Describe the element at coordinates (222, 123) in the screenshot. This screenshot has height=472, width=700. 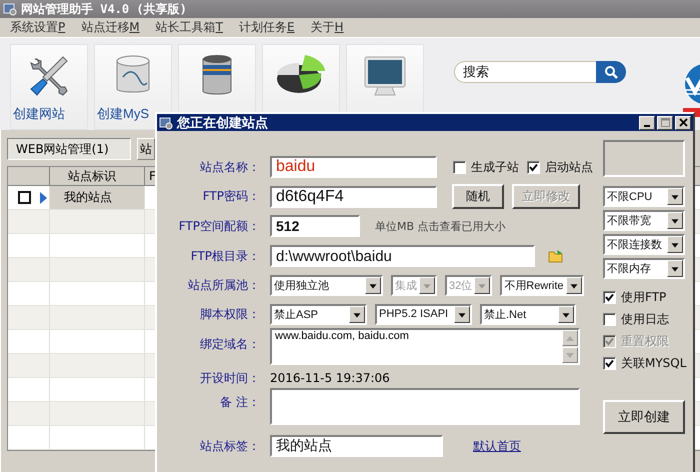
I see `dialog-title: 您正在创建站点` at that location.